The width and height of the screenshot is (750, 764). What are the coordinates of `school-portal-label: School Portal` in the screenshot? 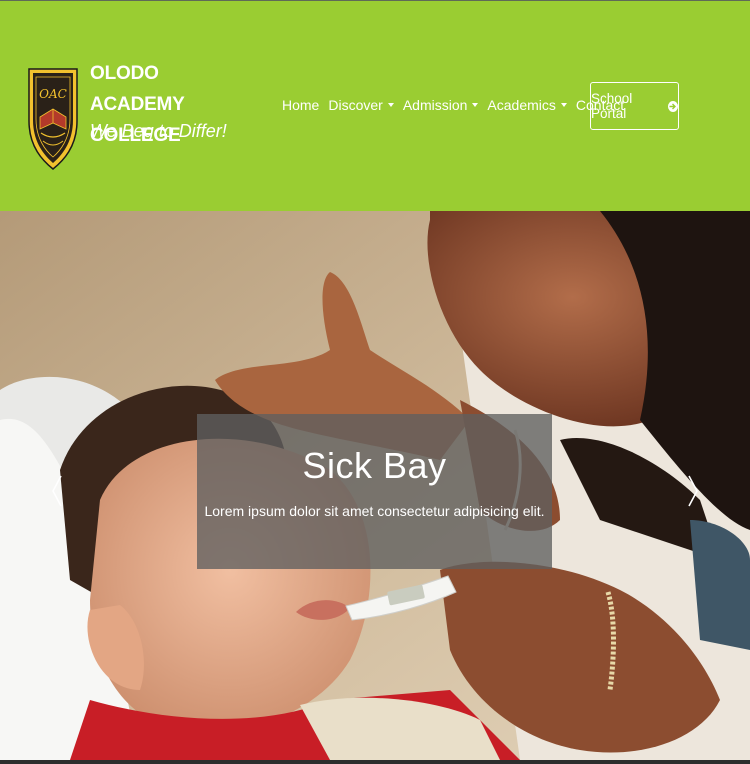 It's located at (612, 106).